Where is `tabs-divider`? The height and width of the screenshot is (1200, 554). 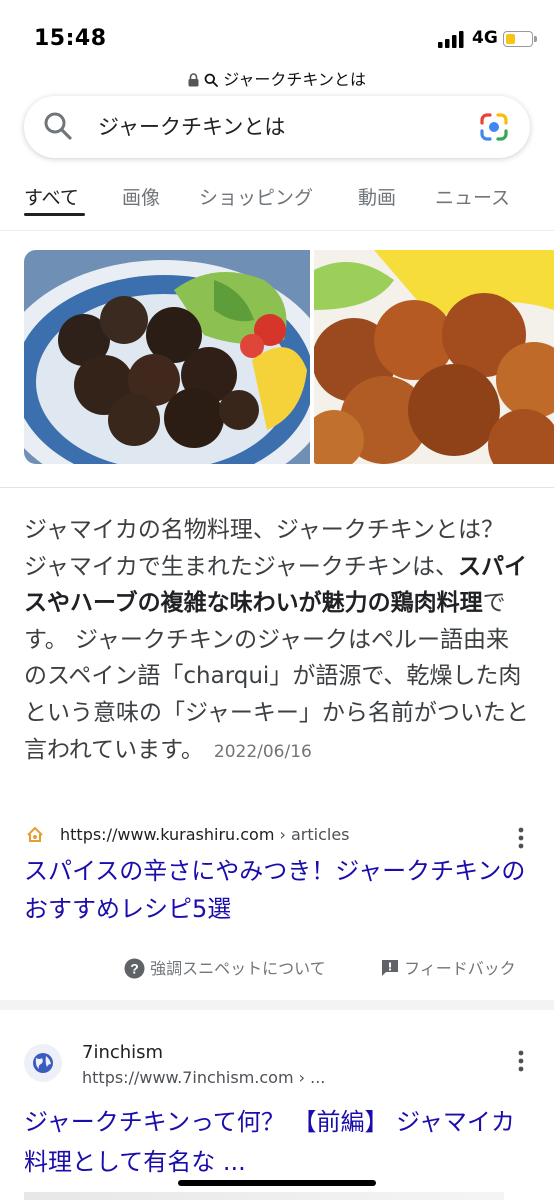 tabs-divider is located at coordinates (277, 230).